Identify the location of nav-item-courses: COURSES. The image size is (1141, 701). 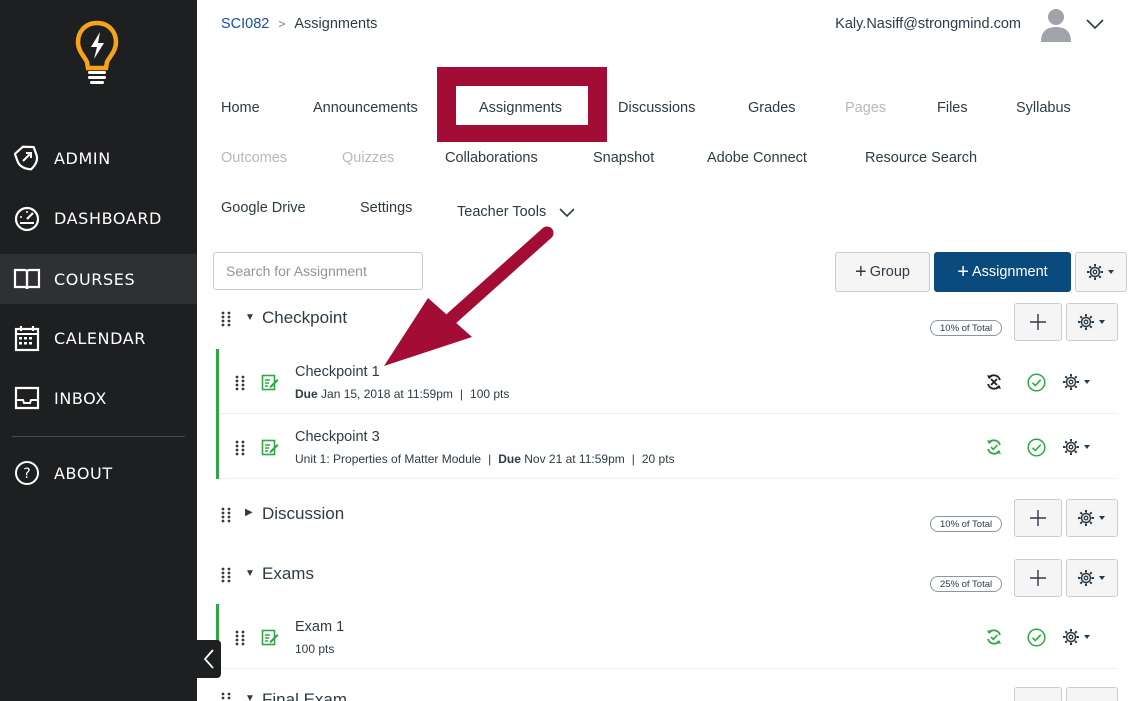
(98, 279).